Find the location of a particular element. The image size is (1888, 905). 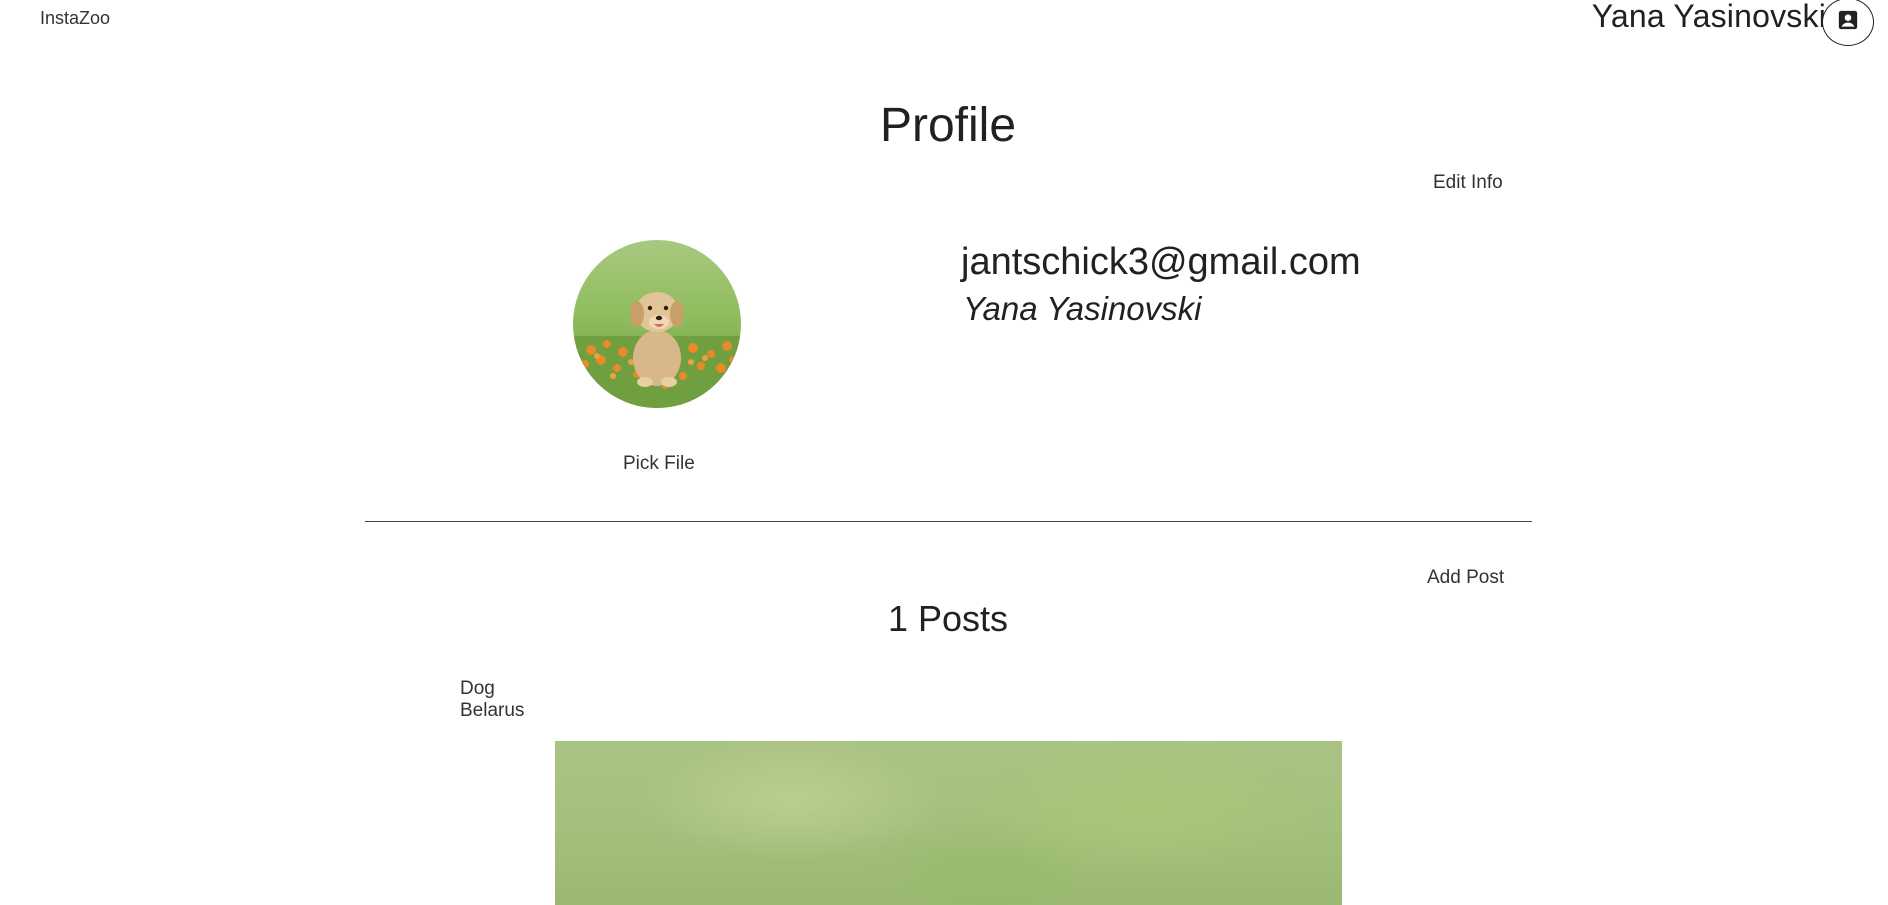

avatar is located at coordinates (657, 324).